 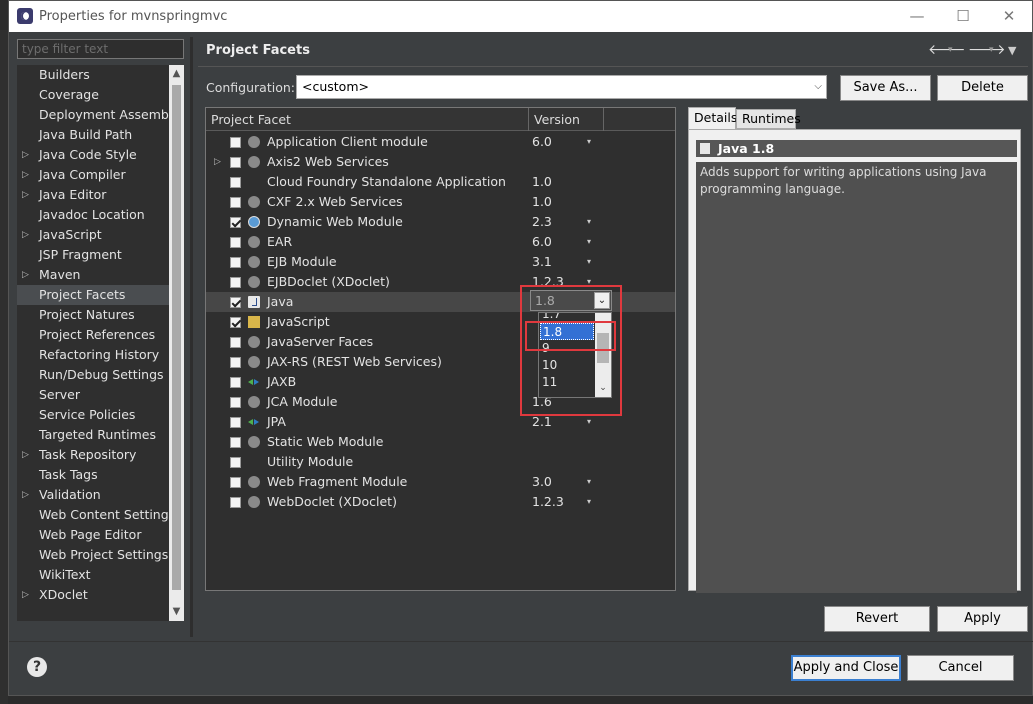 I want to click on sidebar-item: Run/Debug Settings, so click(x=93, y=375).